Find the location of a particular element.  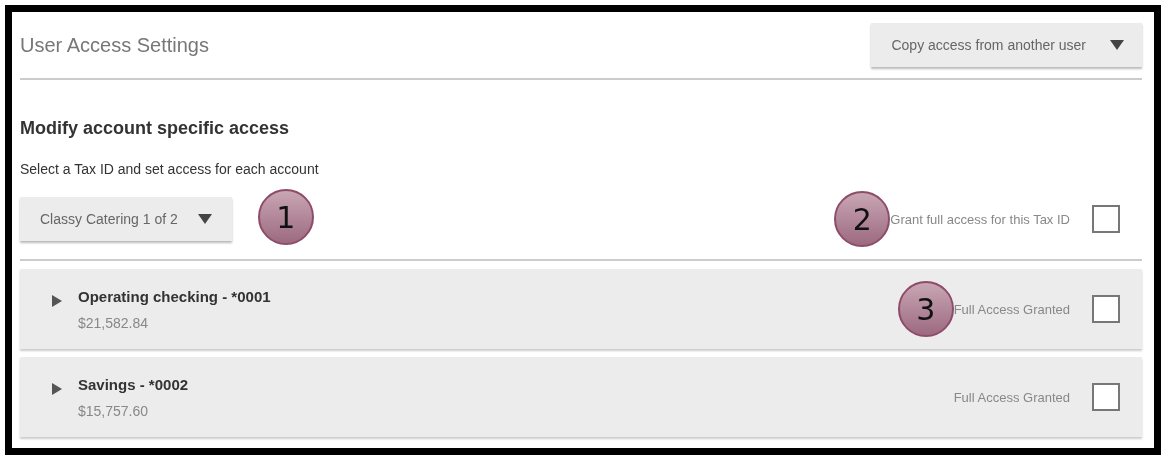

account-balance: $15,757.60 is located at coordinates (114, 410).